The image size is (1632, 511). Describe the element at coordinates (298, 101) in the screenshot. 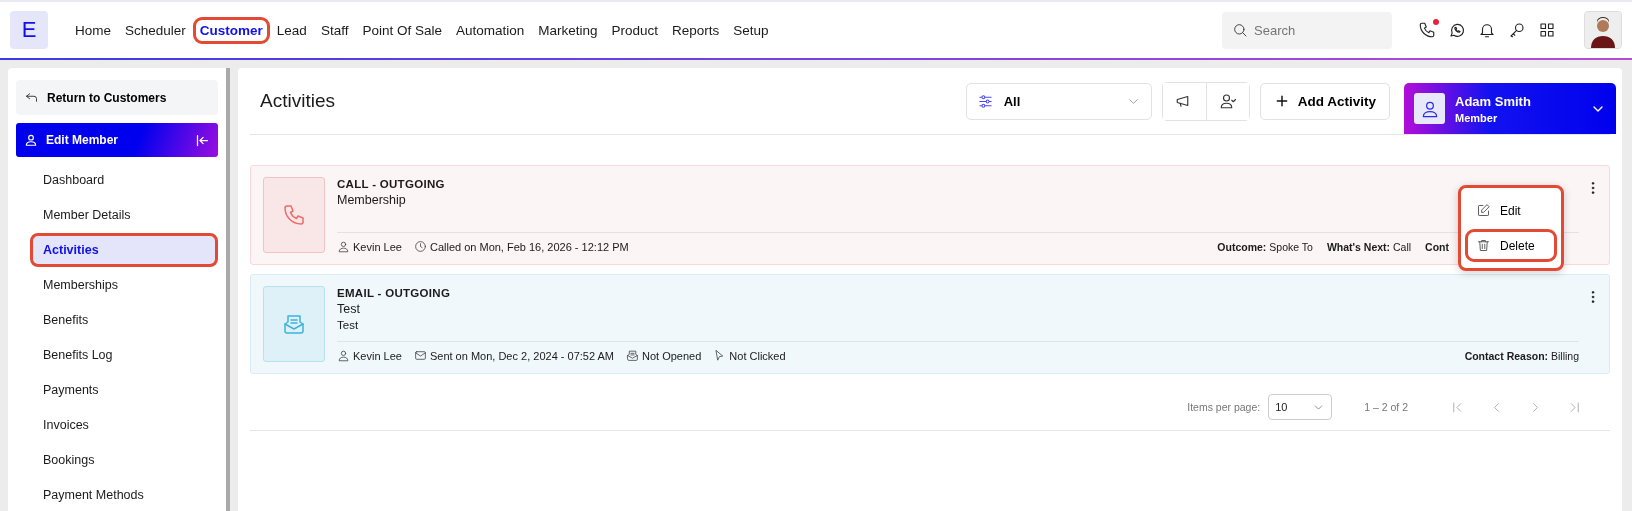

I see `page-title: Activities` at that location.